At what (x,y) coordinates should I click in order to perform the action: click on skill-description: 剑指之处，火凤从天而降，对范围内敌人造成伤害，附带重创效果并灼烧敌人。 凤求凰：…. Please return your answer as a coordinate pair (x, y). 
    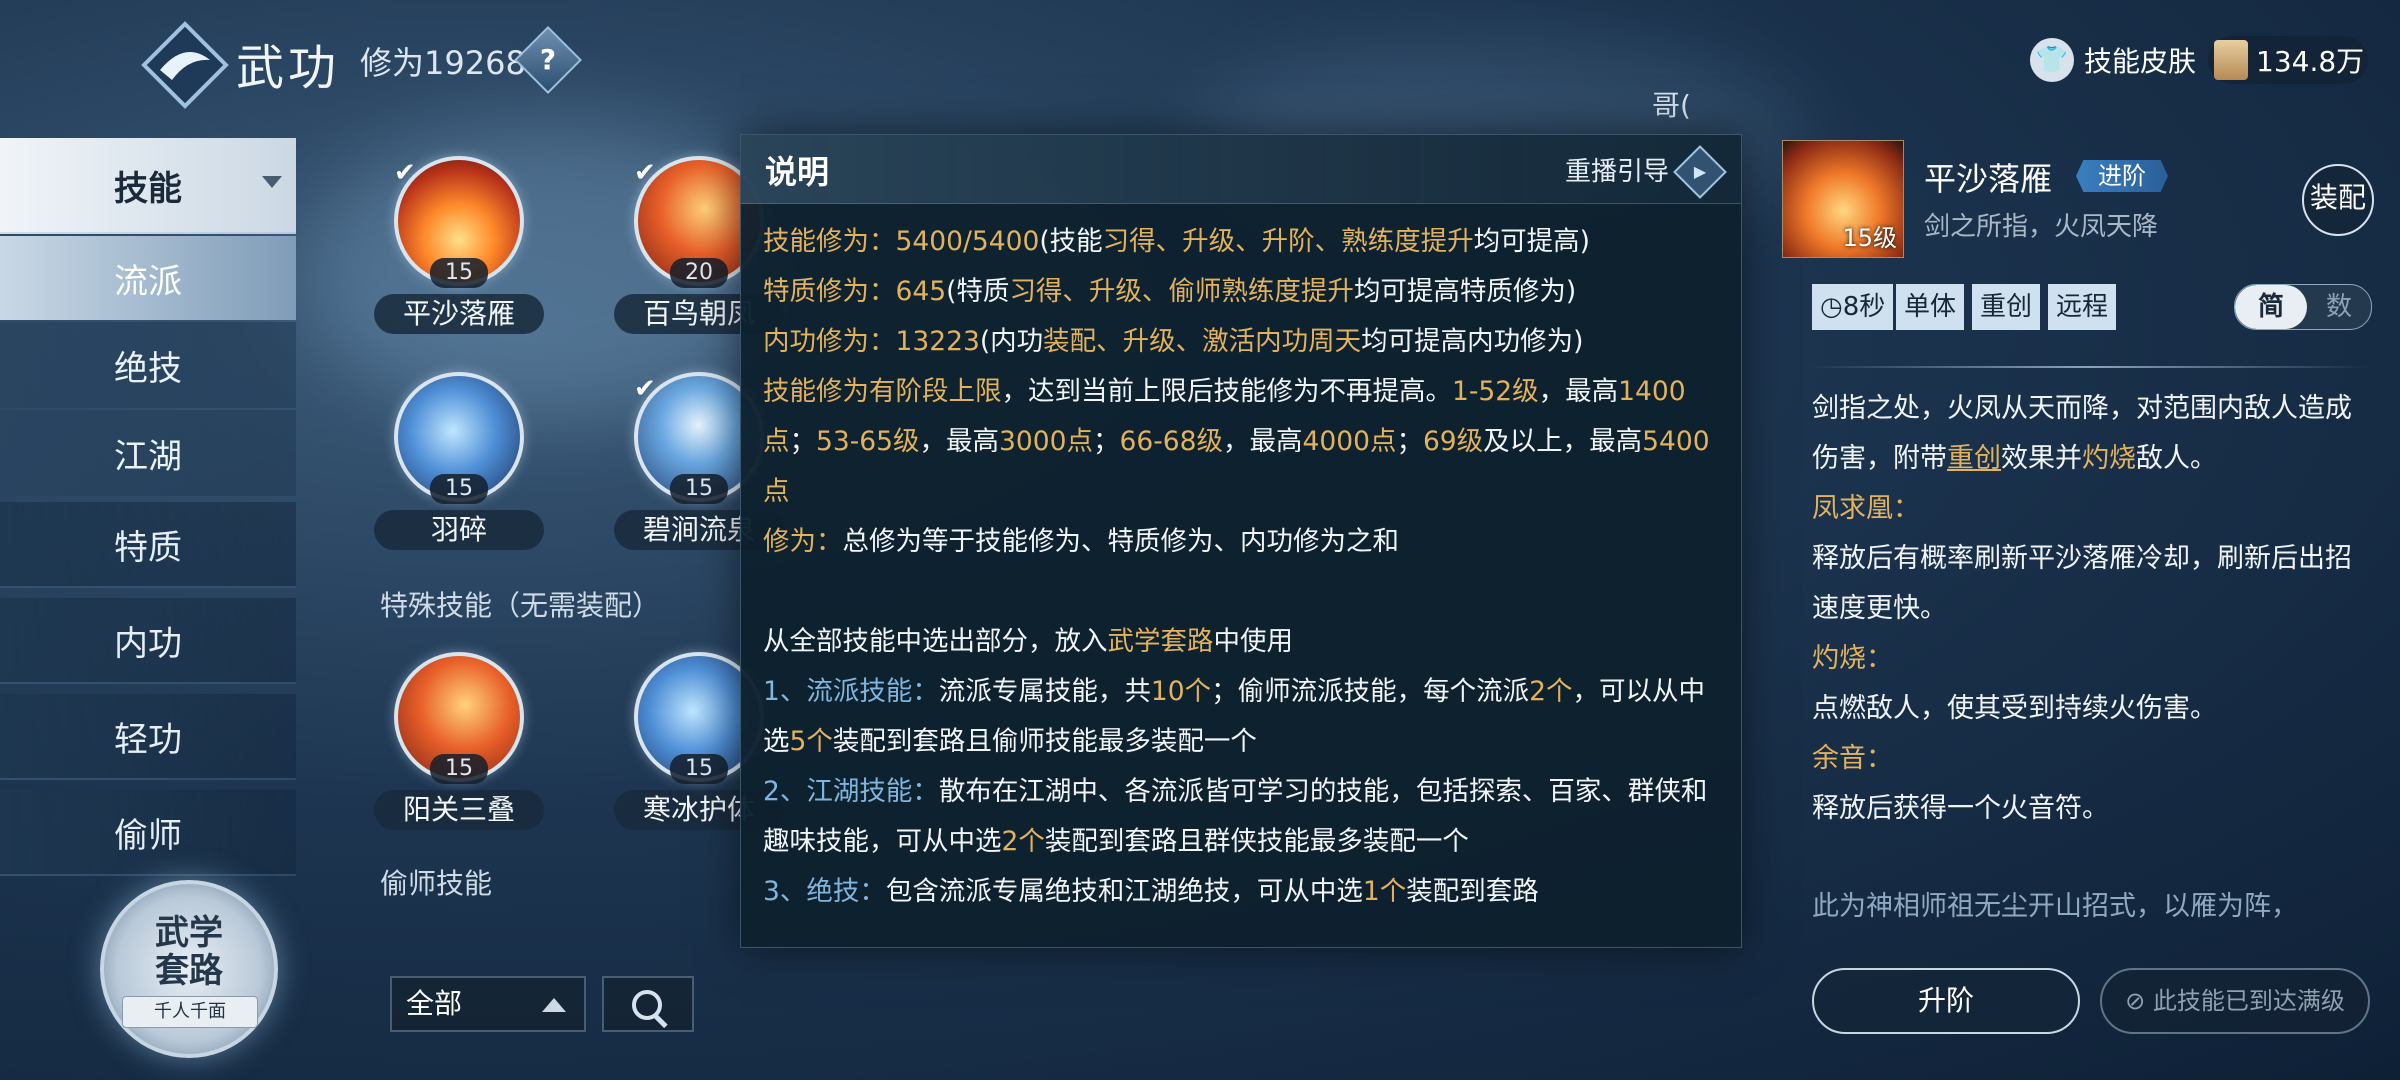
    Looking at the image, I should click on (2092, 609).